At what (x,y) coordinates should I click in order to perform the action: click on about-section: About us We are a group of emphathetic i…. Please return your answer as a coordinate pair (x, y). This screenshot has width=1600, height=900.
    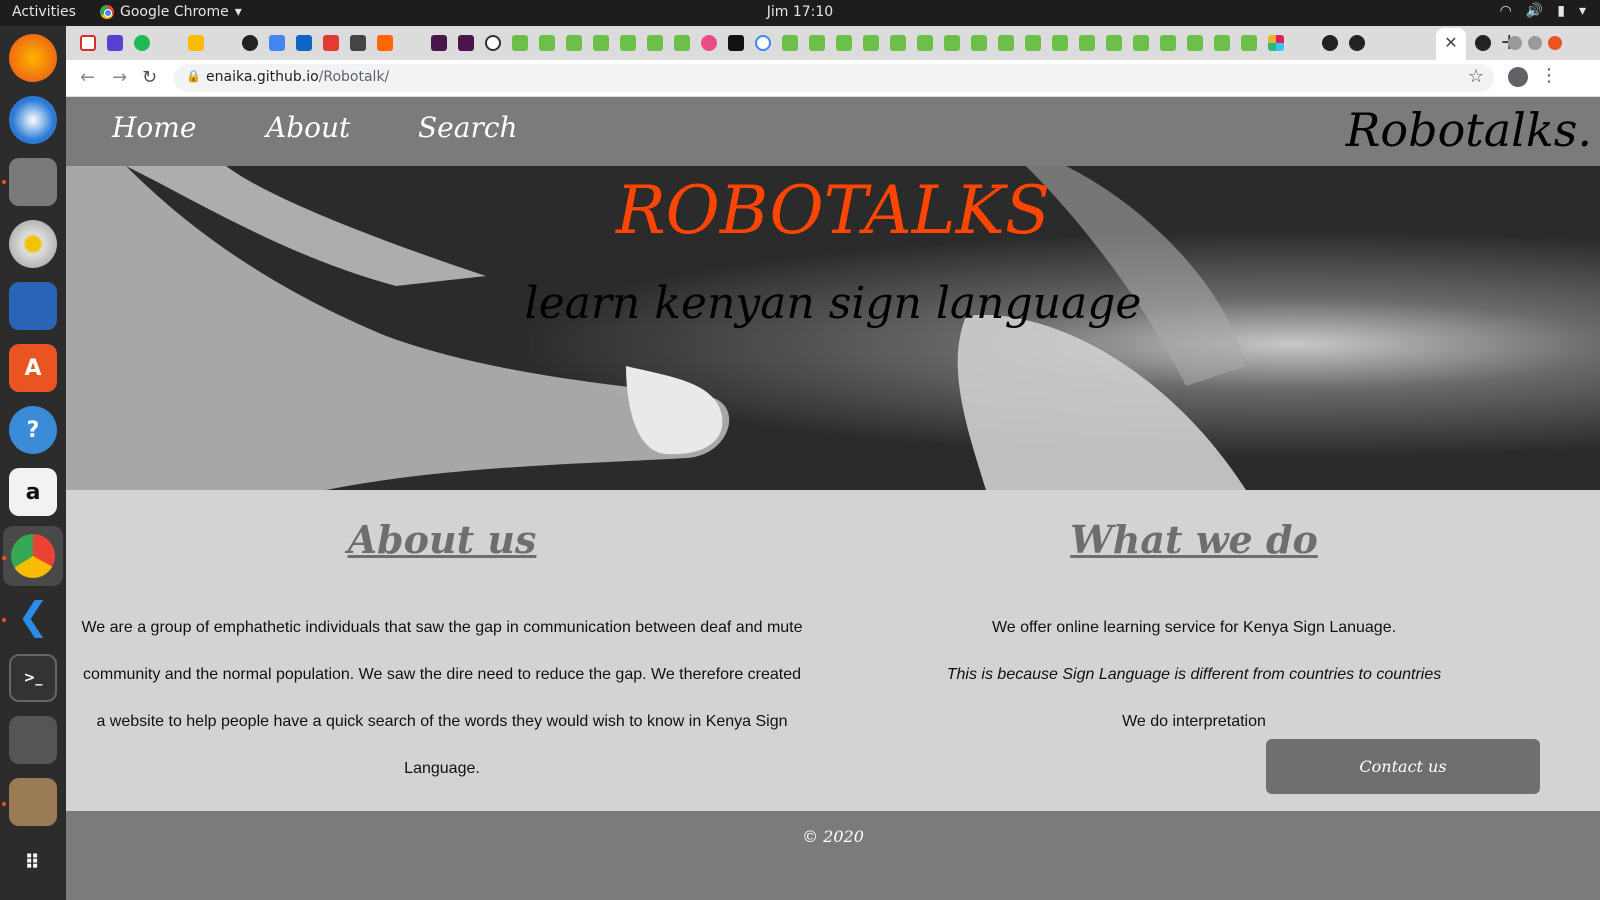
    Looking at the image, I should click on (442, 654).